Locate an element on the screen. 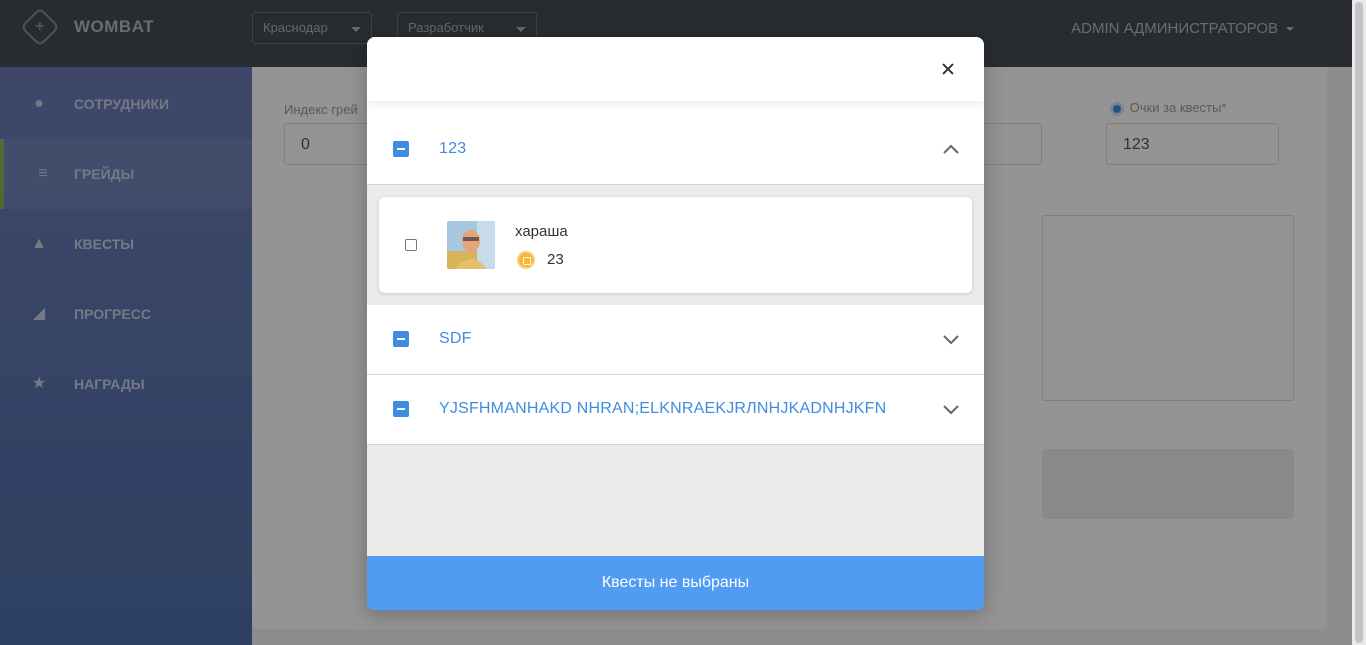 The image size is (1366, 645). quest-card: хараша 23 is located at coordinates (675, 245).